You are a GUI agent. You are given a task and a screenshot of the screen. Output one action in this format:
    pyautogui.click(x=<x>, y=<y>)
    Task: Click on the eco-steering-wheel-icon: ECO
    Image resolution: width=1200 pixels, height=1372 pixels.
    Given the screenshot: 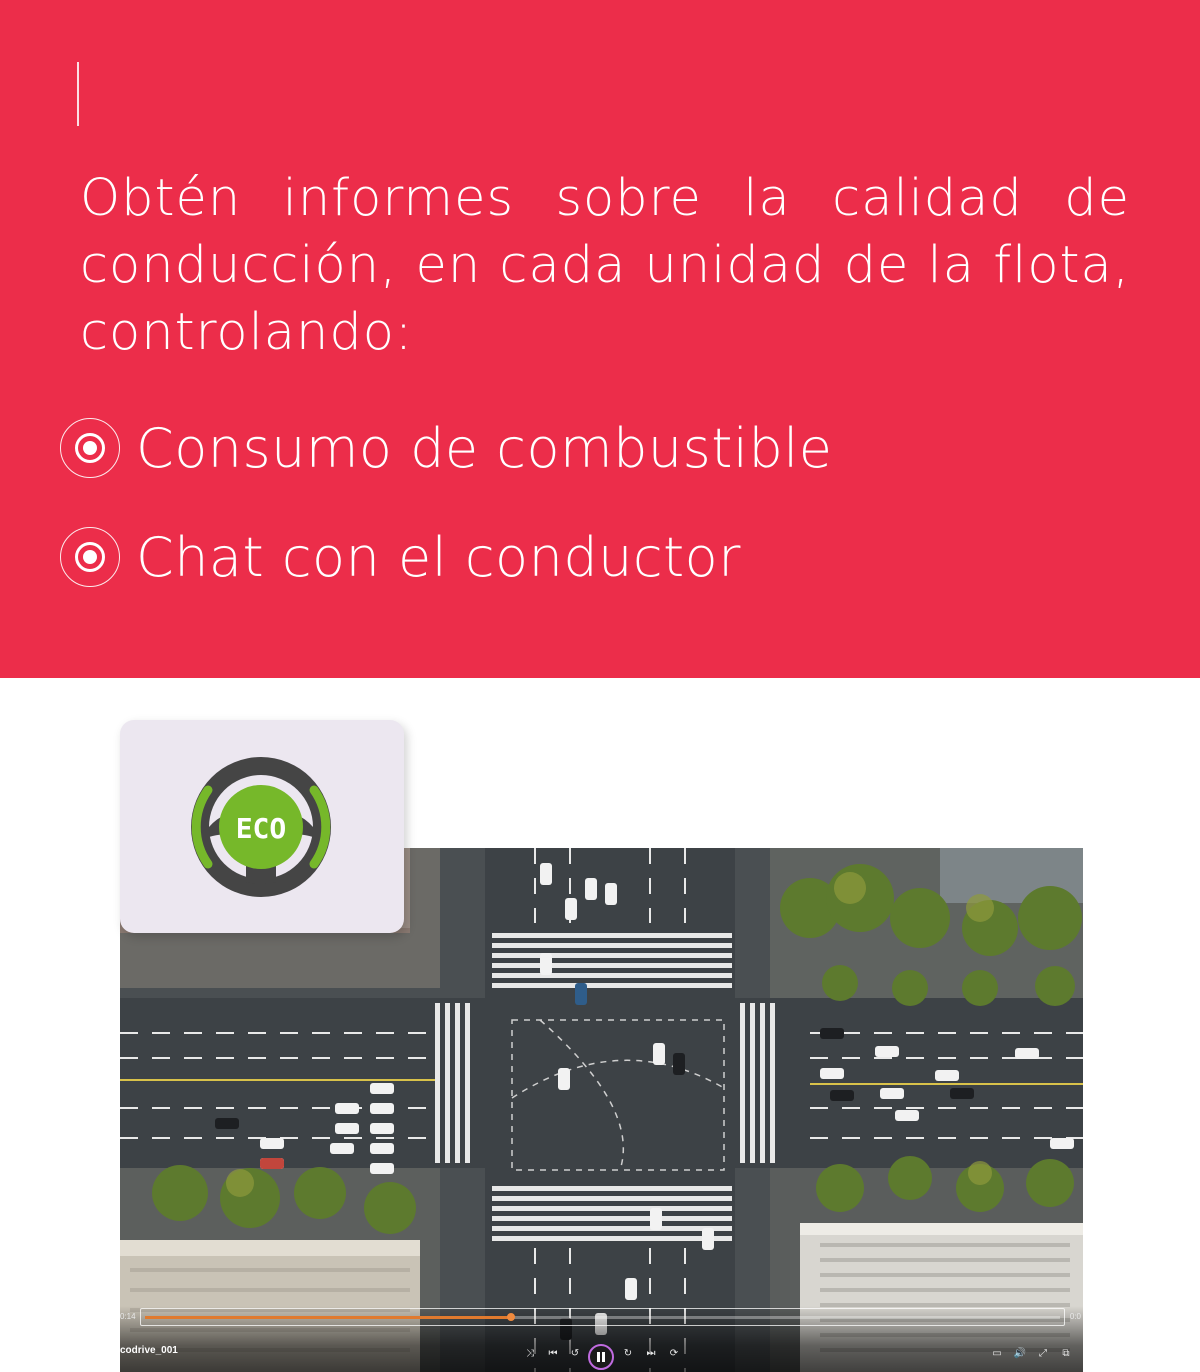 What is the action you would take?
    pyautogui.click(x=261, y=827)
    